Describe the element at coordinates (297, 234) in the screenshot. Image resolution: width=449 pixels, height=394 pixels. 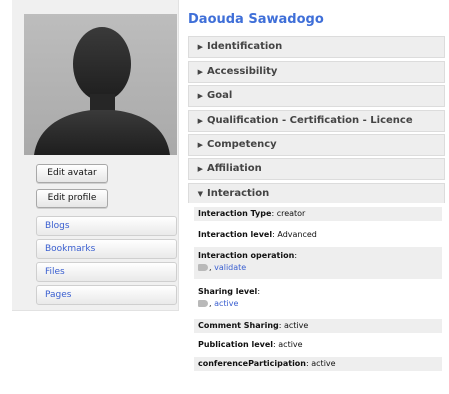
I see `field-value: Advanced` at that location.